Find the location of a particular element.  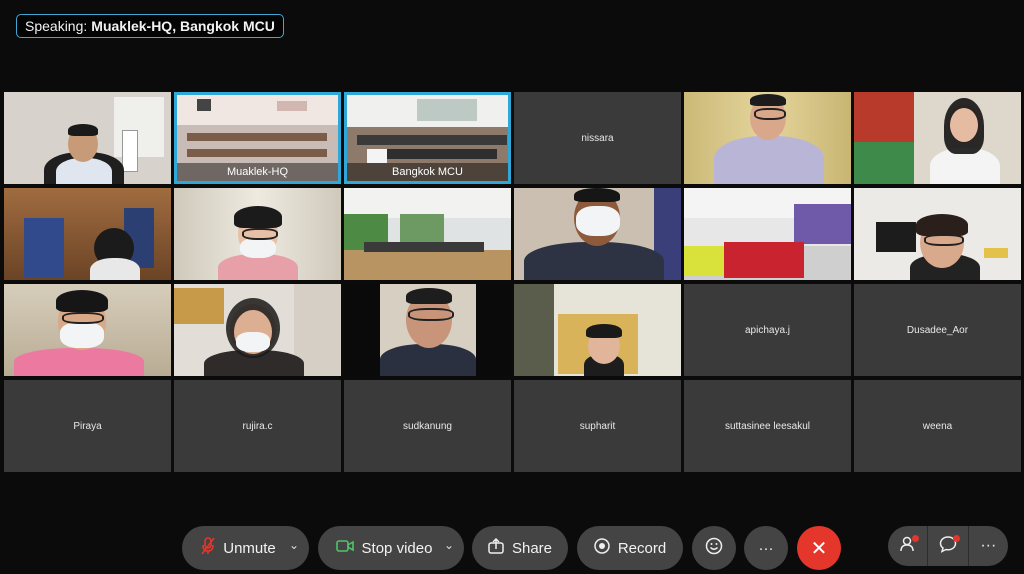

speaking-indicator: Speaking: Muaklek-HQ, Bangkok MCU is located at coordinates (150, 26).